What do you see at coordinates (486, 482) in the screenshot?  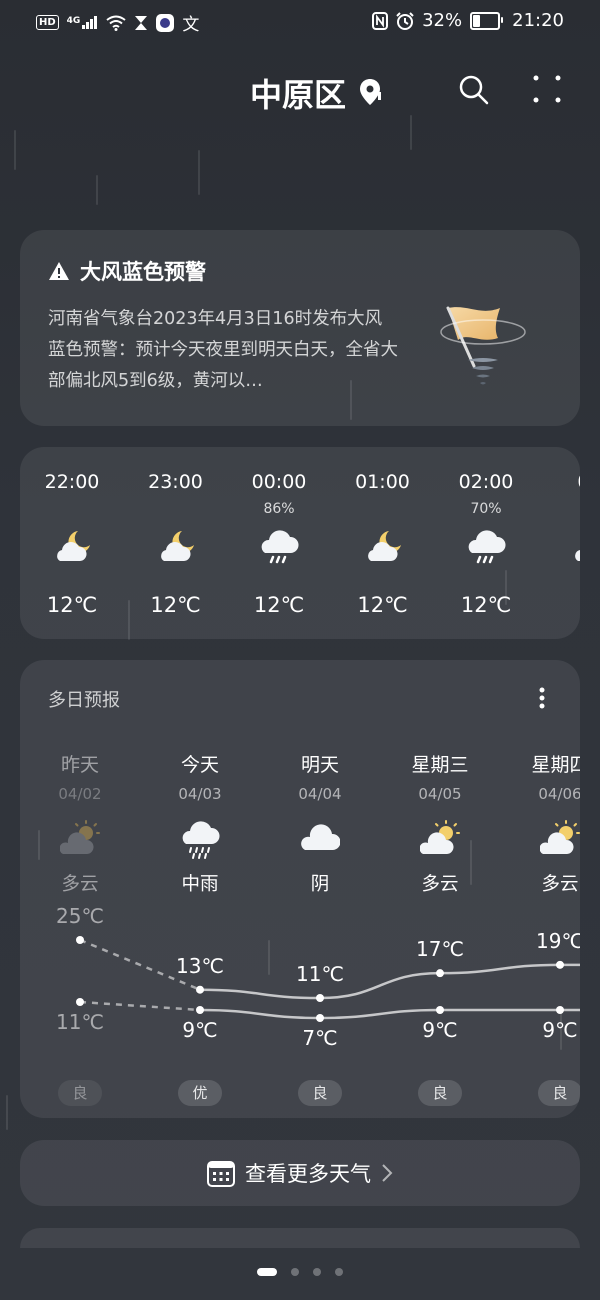 I see `hour-time: 02:00` at bounding box center [486, 482].